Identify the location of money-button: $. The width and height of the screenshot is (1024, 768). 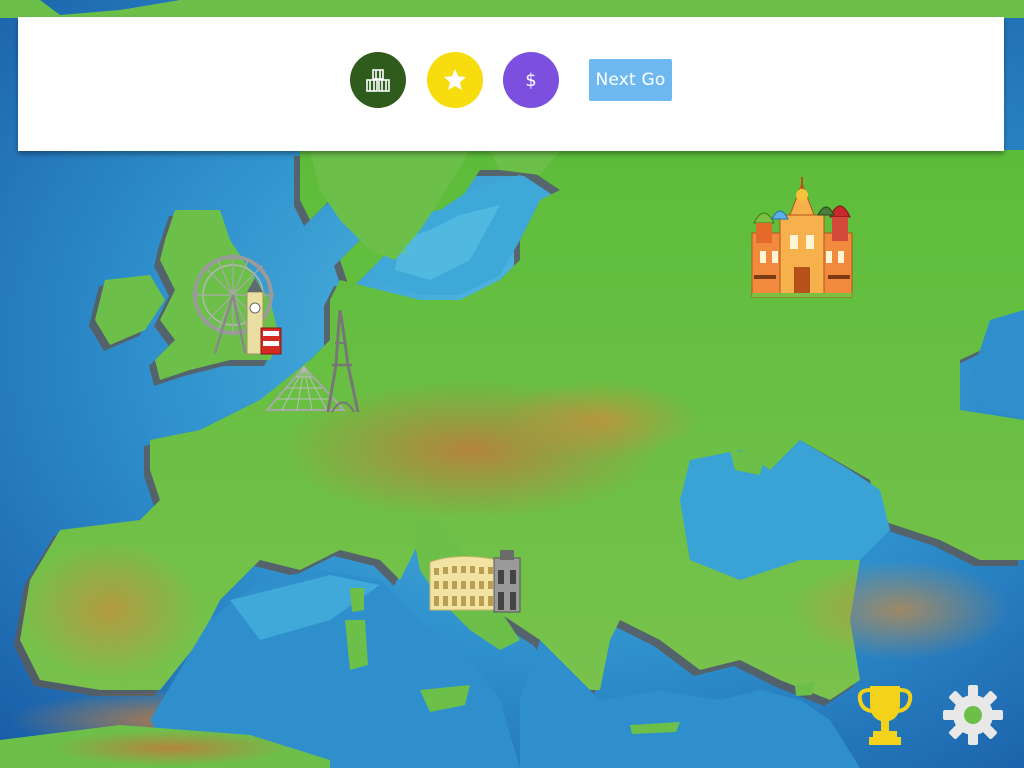
(531, 80).